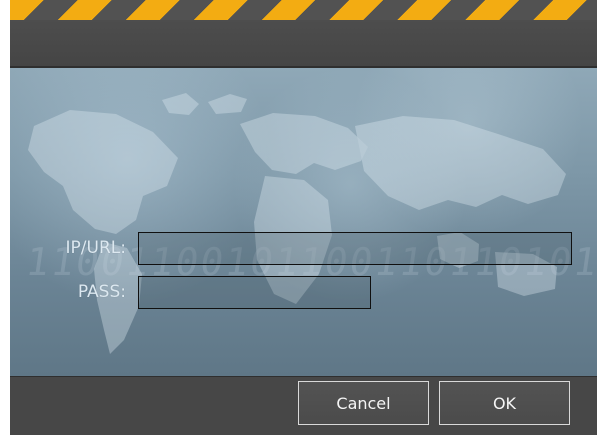 The width and height of the screenshot is (597, 435). What do you see at coordinates (363, 403) in the screenshot?
I see `cancel-button: Cancel` at bounding box center [363, 403].